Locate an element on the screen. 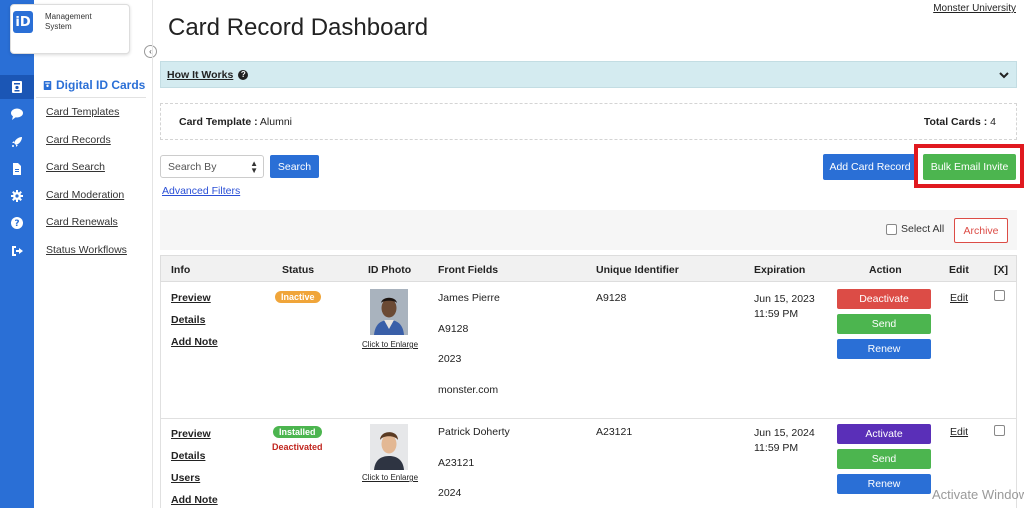 The height and width of the screenshot is (508, 1024). row-info-links: Preview Details Users Add Note is located at coordinates (194, 468).